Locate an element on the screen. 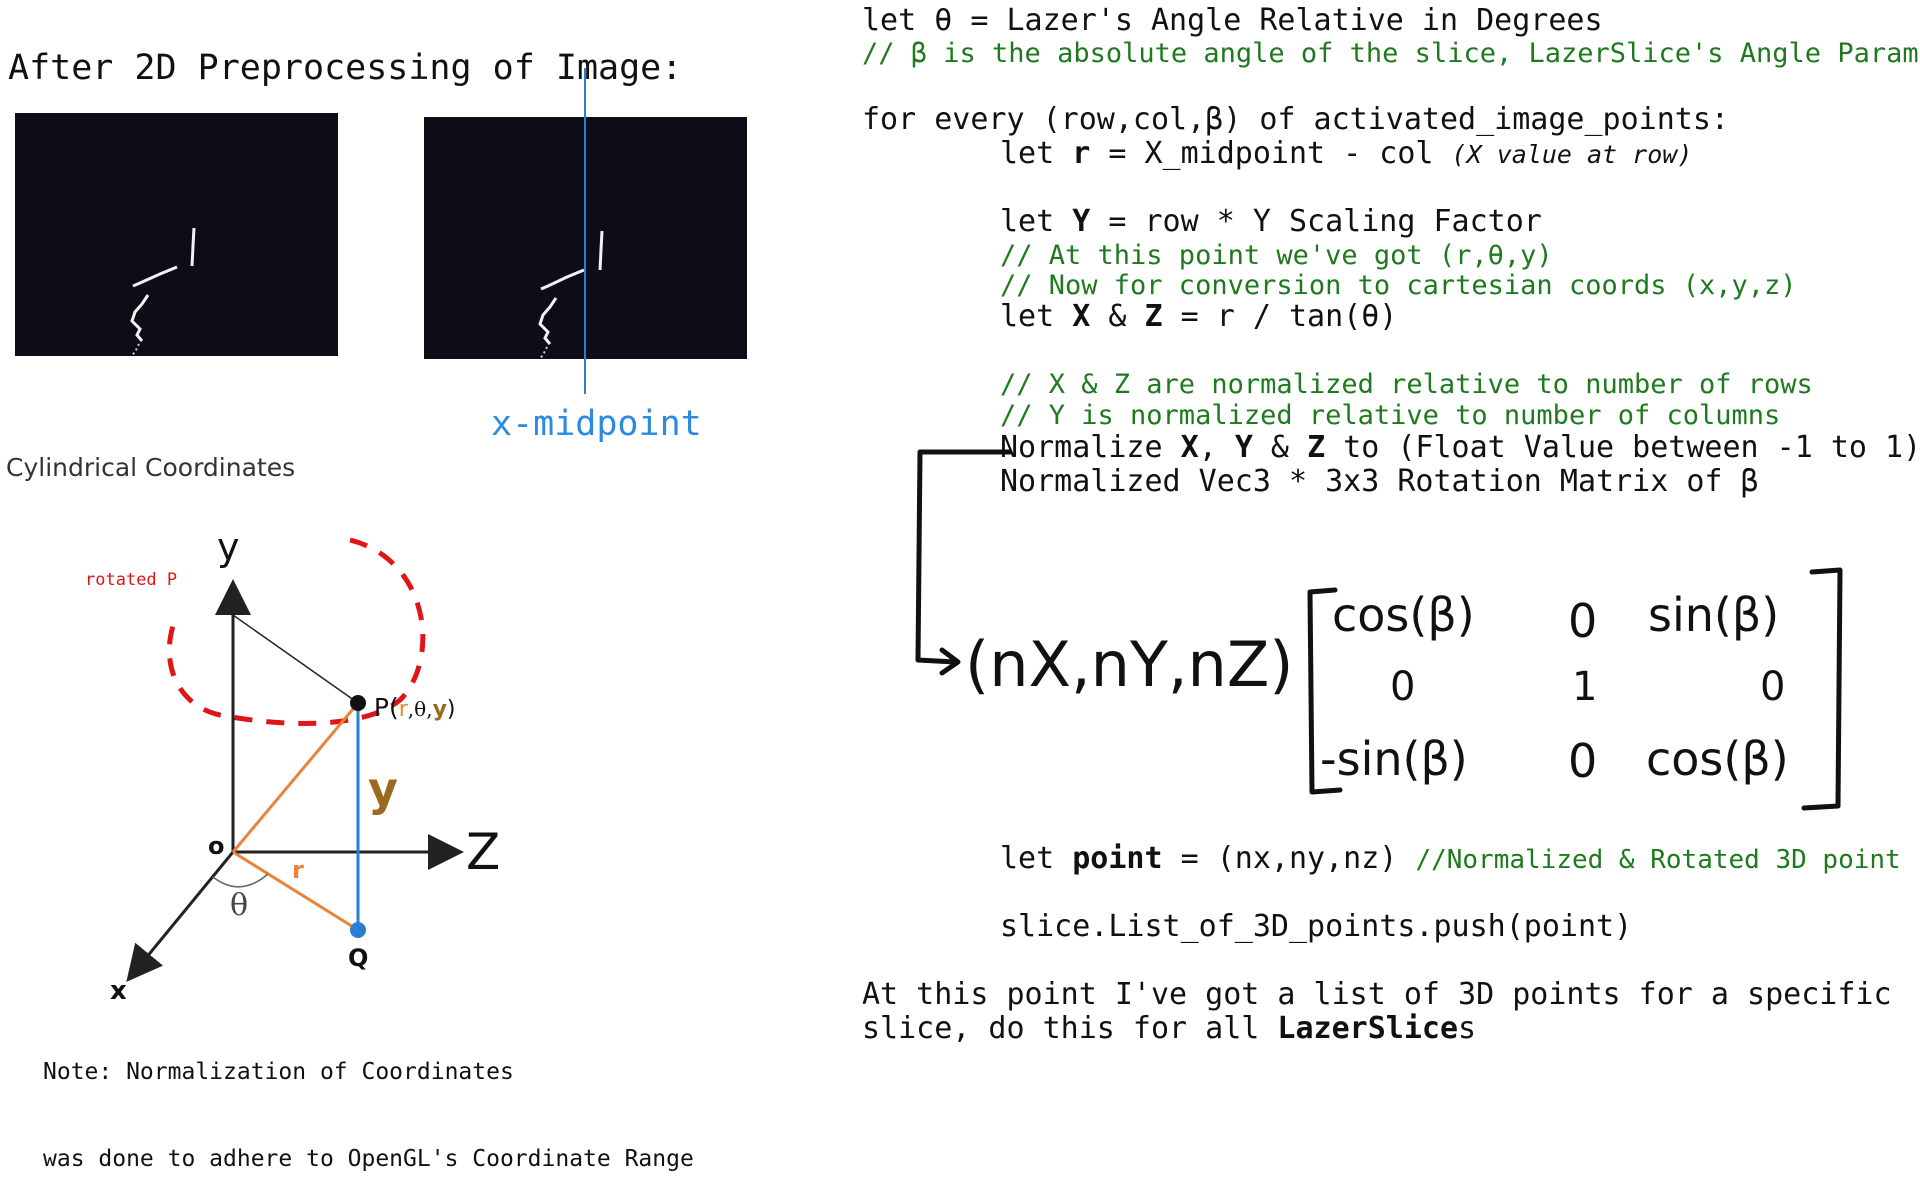 The width and height of the screenshot is (1920, 1203). summary-line-2: slice, do this for all LazerSlices is located at coordinates (1169, 1028).